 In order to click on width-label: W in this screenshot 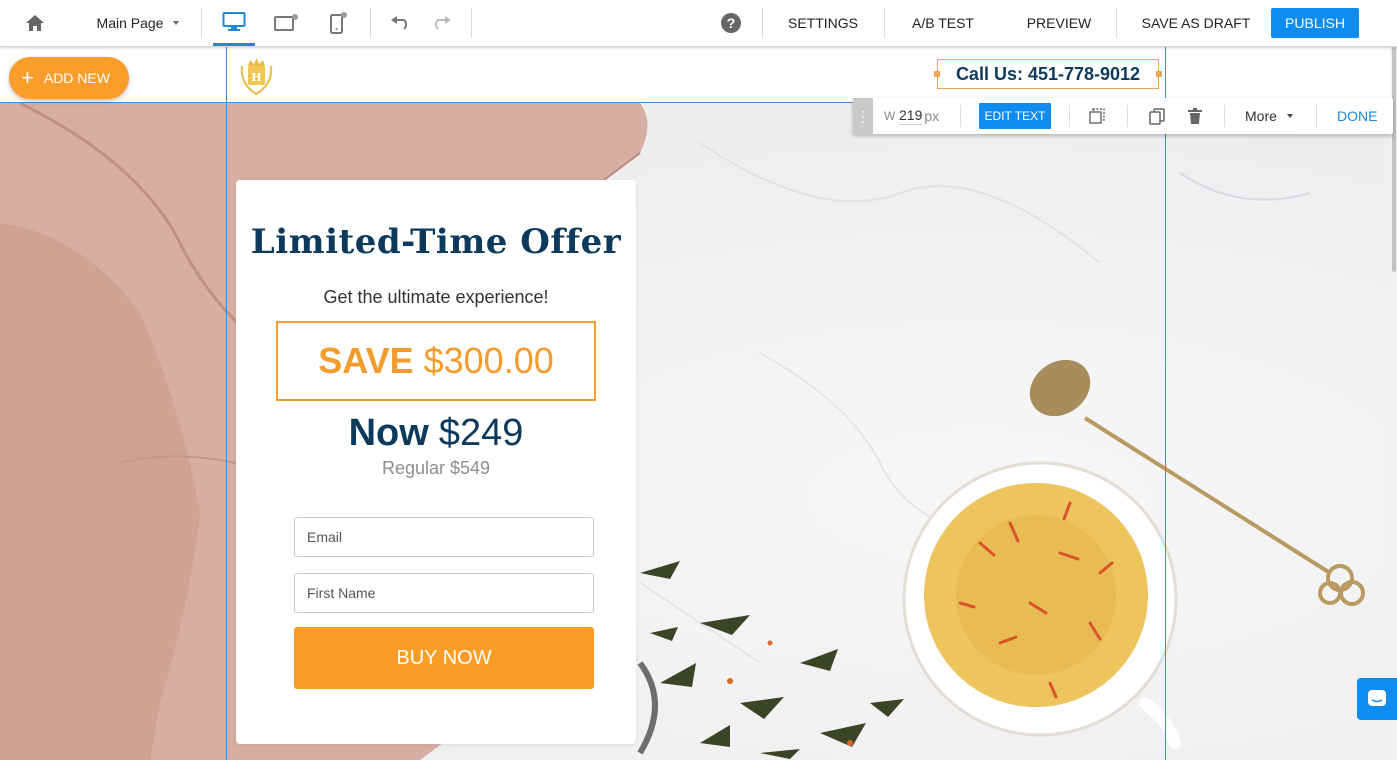, I will do `click(890, 116)`.